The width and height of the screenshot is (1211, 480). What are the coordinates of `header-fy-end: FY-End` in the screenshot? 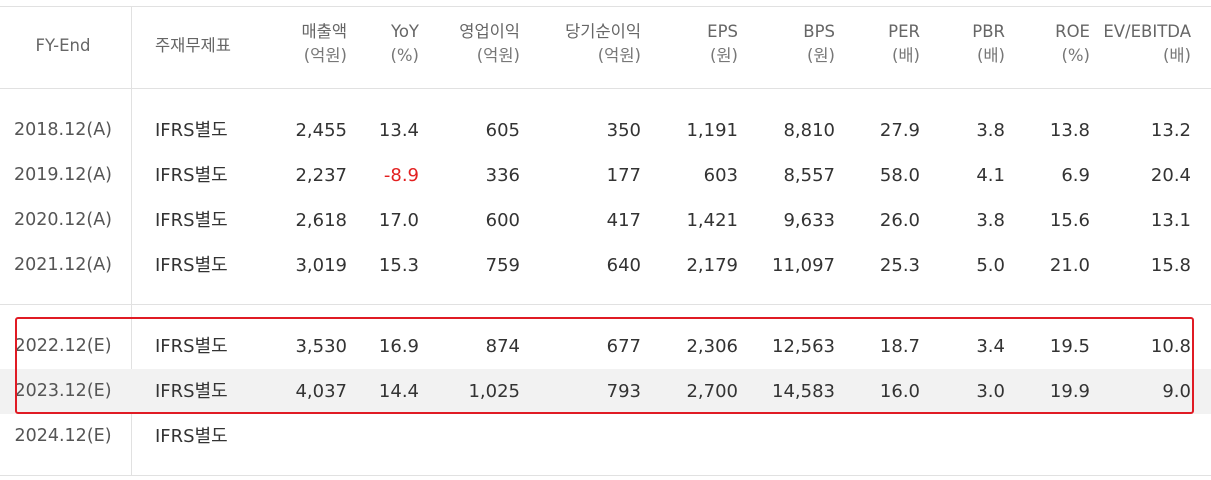 It's located at (63, 45).